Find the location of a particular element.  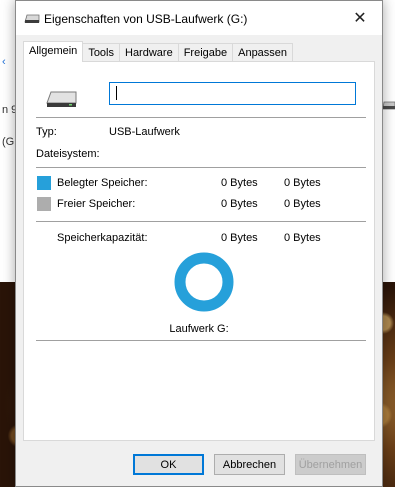

free-space-size: 0 Bytes is located at coordinates (302, 204).